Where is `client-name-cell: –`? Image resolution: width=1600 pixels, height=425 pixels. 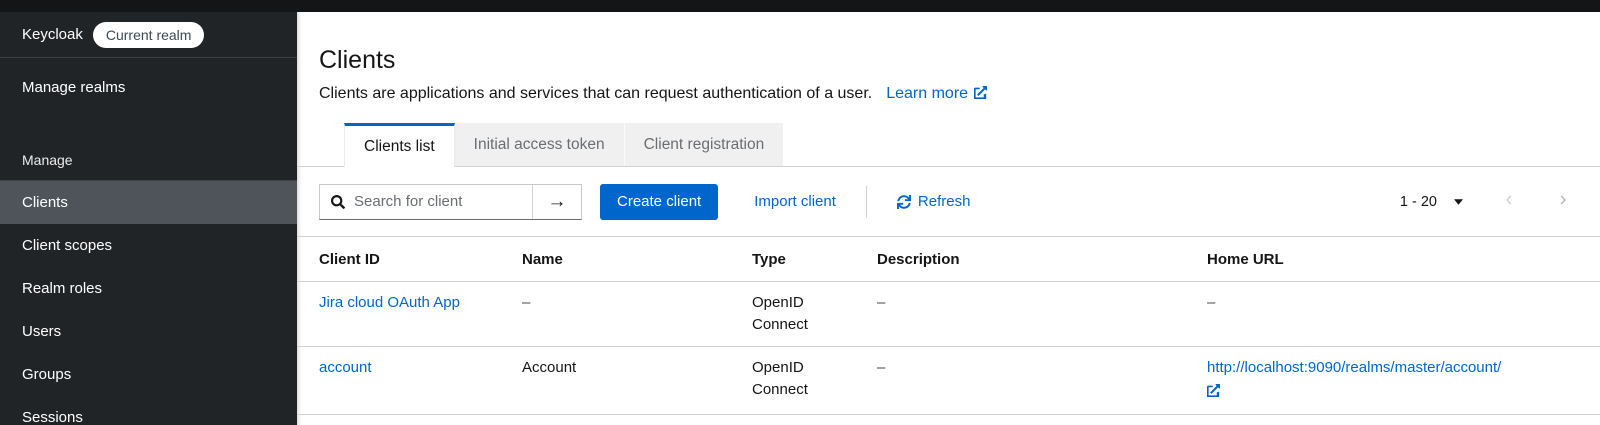
client-name-cell: – is located at coordinates (637, 314).